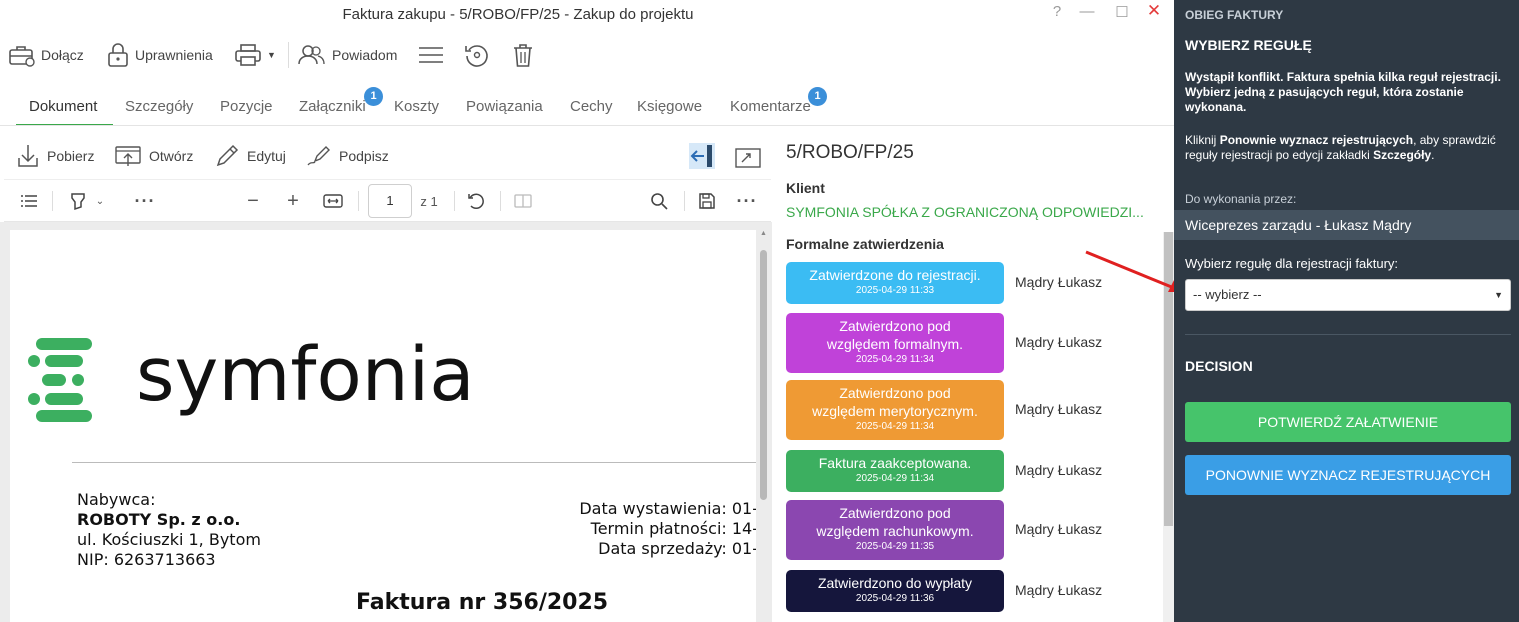 The image size is (1519, 622). I want to click on tabs-divider, so click(587, 125).